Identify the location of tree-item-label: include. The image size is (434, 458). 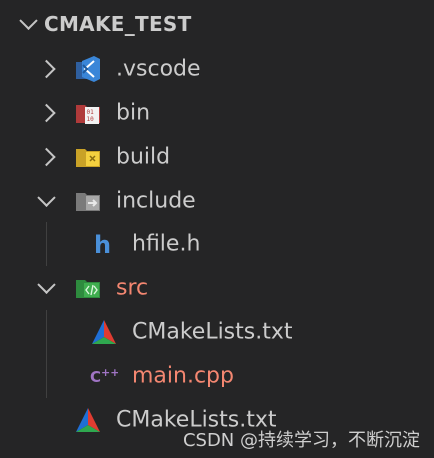
(156, 201).